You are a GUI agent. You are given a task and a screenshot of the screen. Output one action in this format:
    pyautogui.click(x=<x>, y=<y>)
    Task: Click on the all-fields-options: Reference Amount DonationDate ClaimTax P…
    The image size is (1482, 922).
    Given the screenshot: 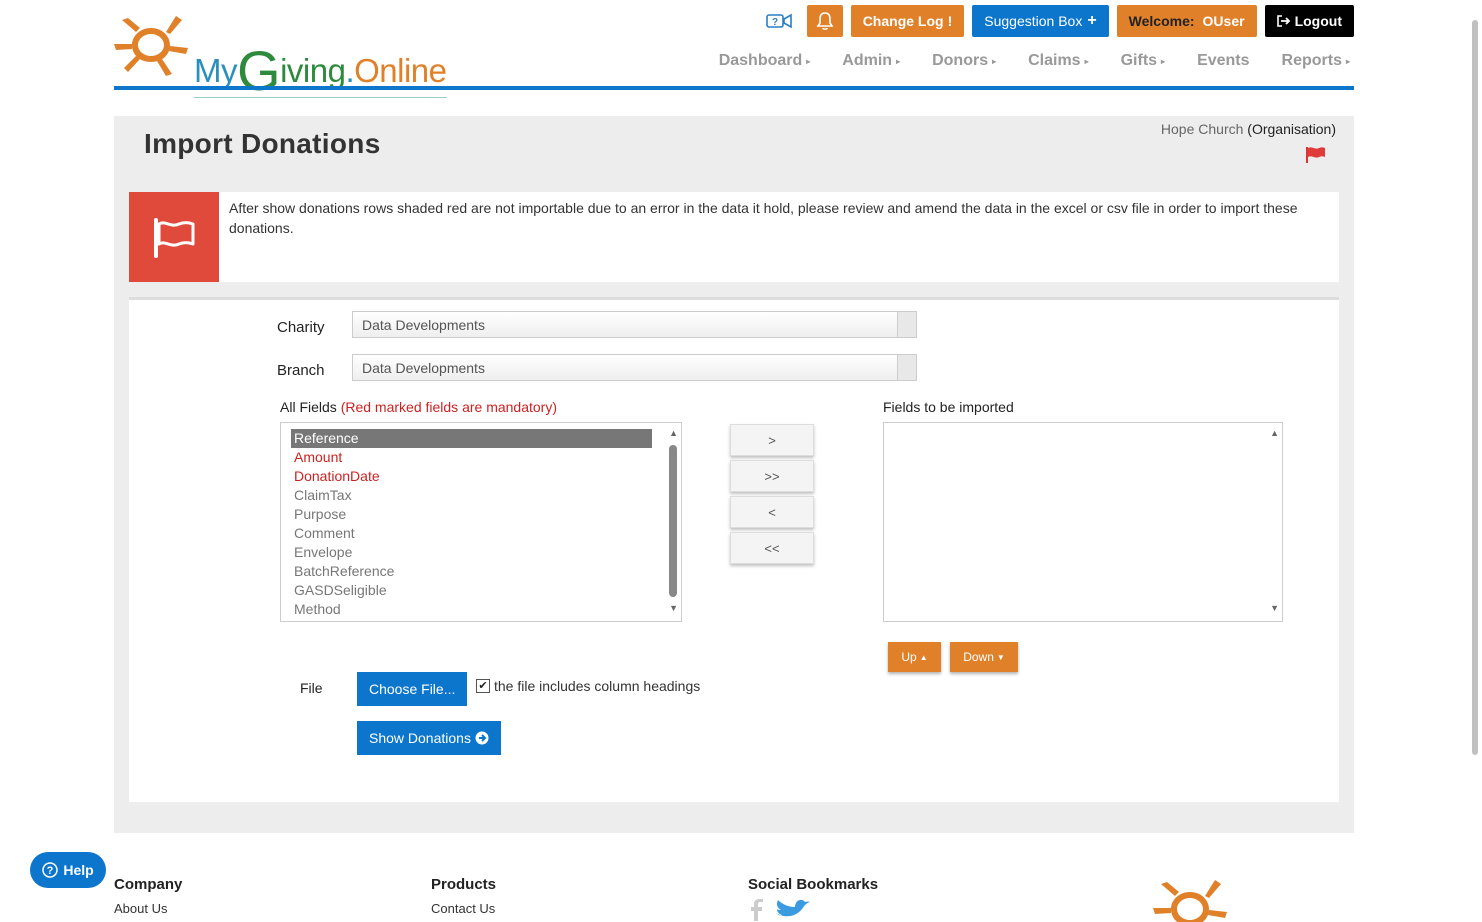 What is the action you would take?
    pyautogui.click(x=471, y=524)
    